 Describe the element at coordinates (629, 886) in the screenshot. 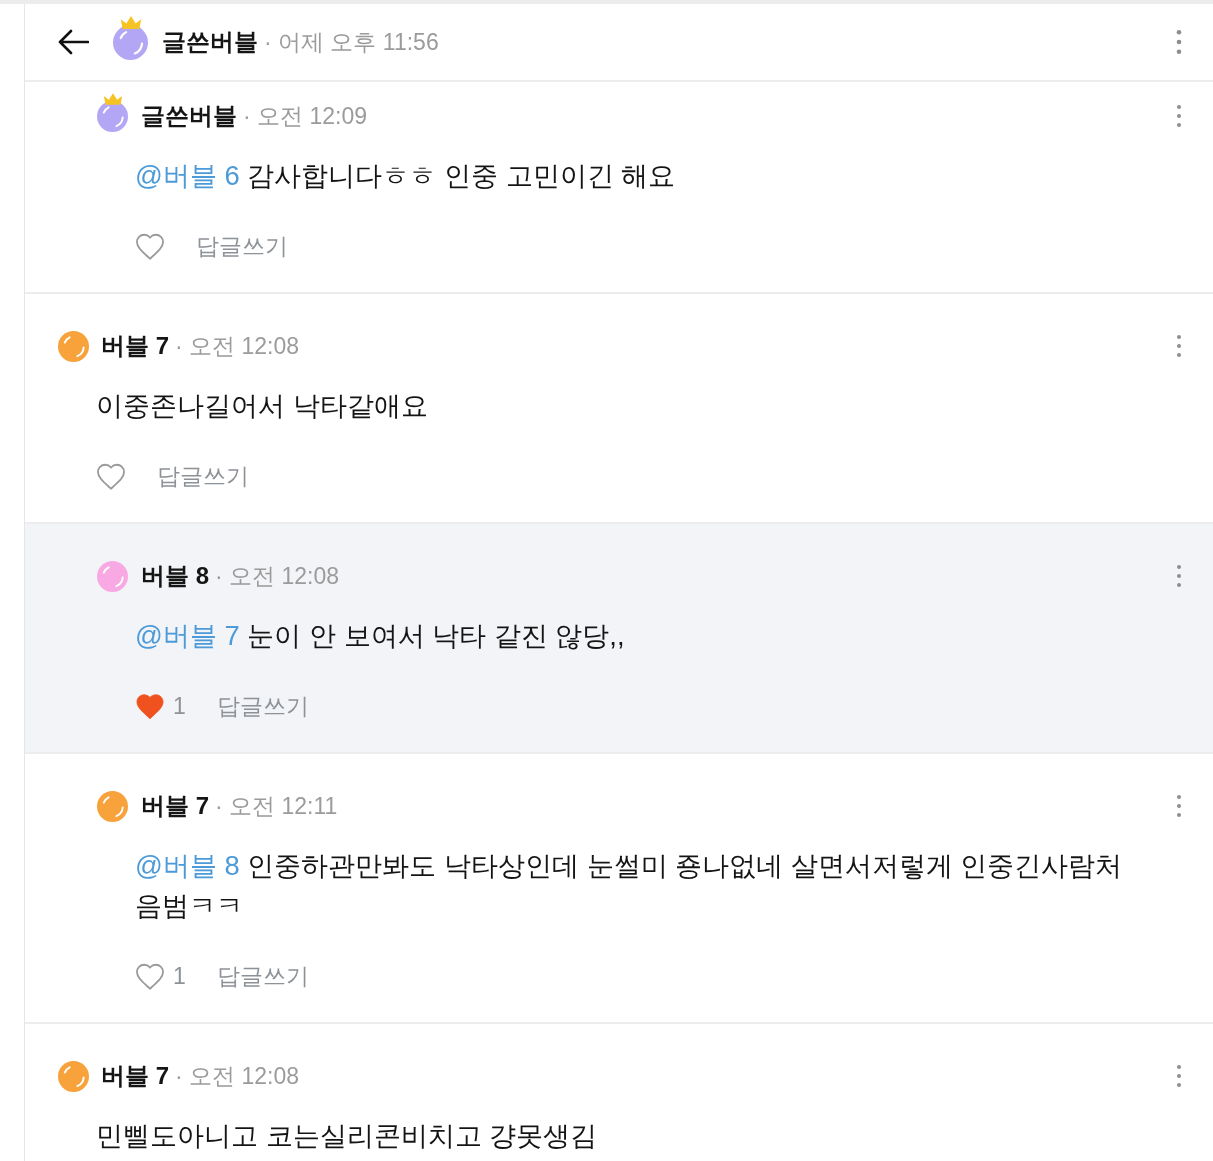

I see `comment-text: @버블 8 인중하관만봐도 낙타상인데 눈썰미 죵나없네 살면서저렇게 인중긴사람처음범ㅋㅋ` at that location.